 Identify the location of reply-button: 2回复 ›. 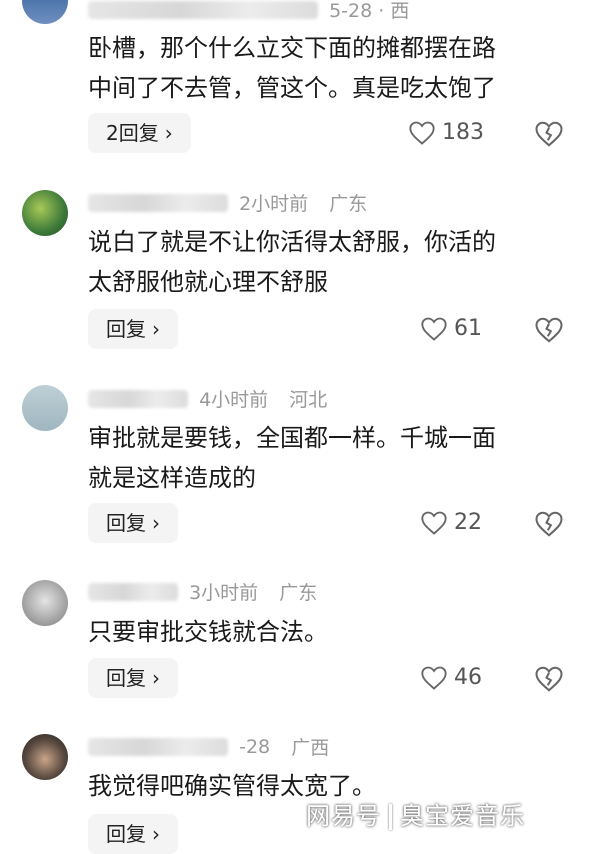
(139, 133).